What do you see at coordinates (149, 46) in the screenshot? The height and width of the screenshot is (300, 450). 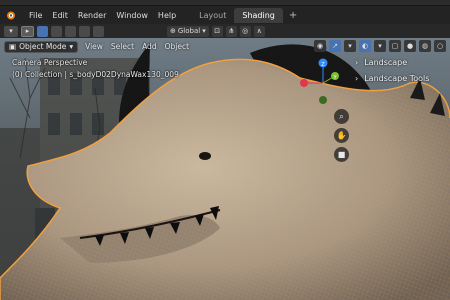 I see `menu-add: Add` at bounding box center [149, 46].